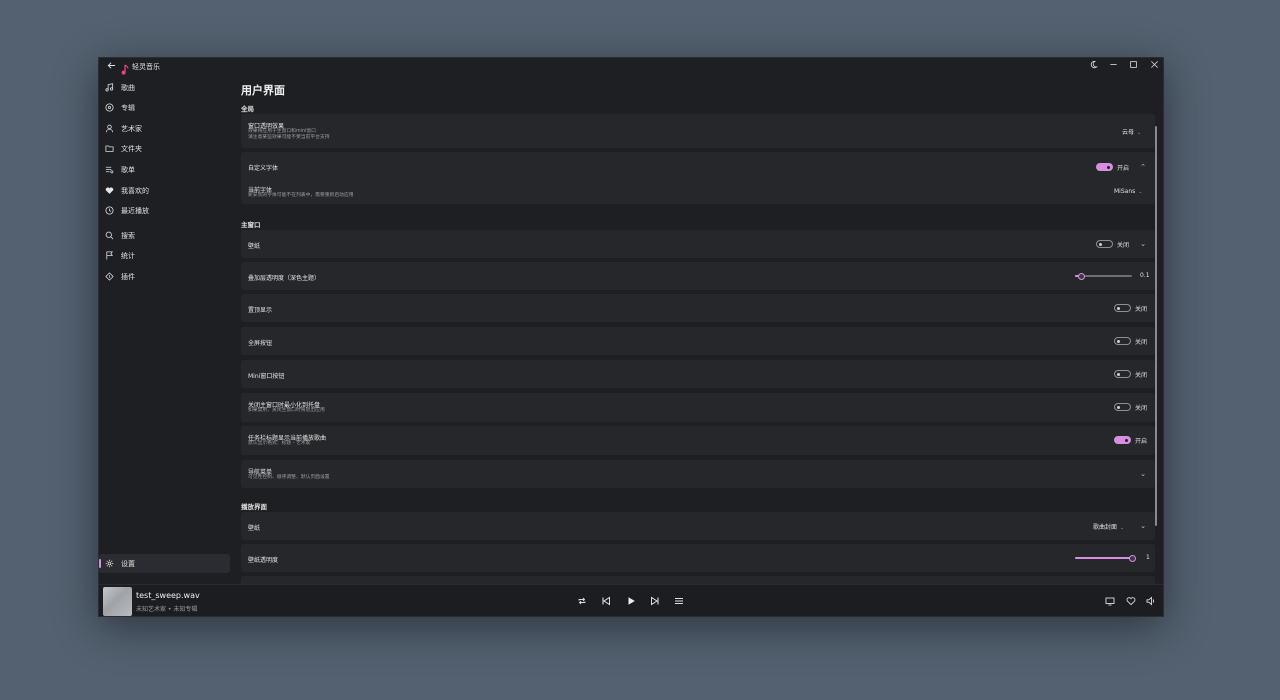  What do you see at coordinates (1122, 308) in the screenshot?
I see `always-on-top-toggle` at bounding box center [1122, 308].